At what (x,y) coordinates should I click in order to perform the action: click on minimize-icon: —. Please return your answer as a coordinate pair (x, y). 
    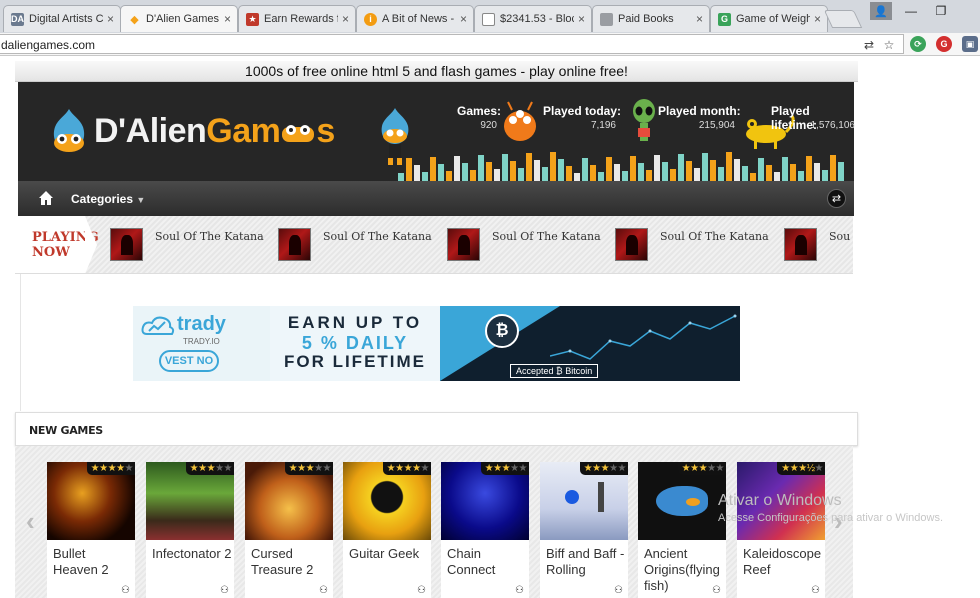
    Looking at the image, I should click on (911, 11).